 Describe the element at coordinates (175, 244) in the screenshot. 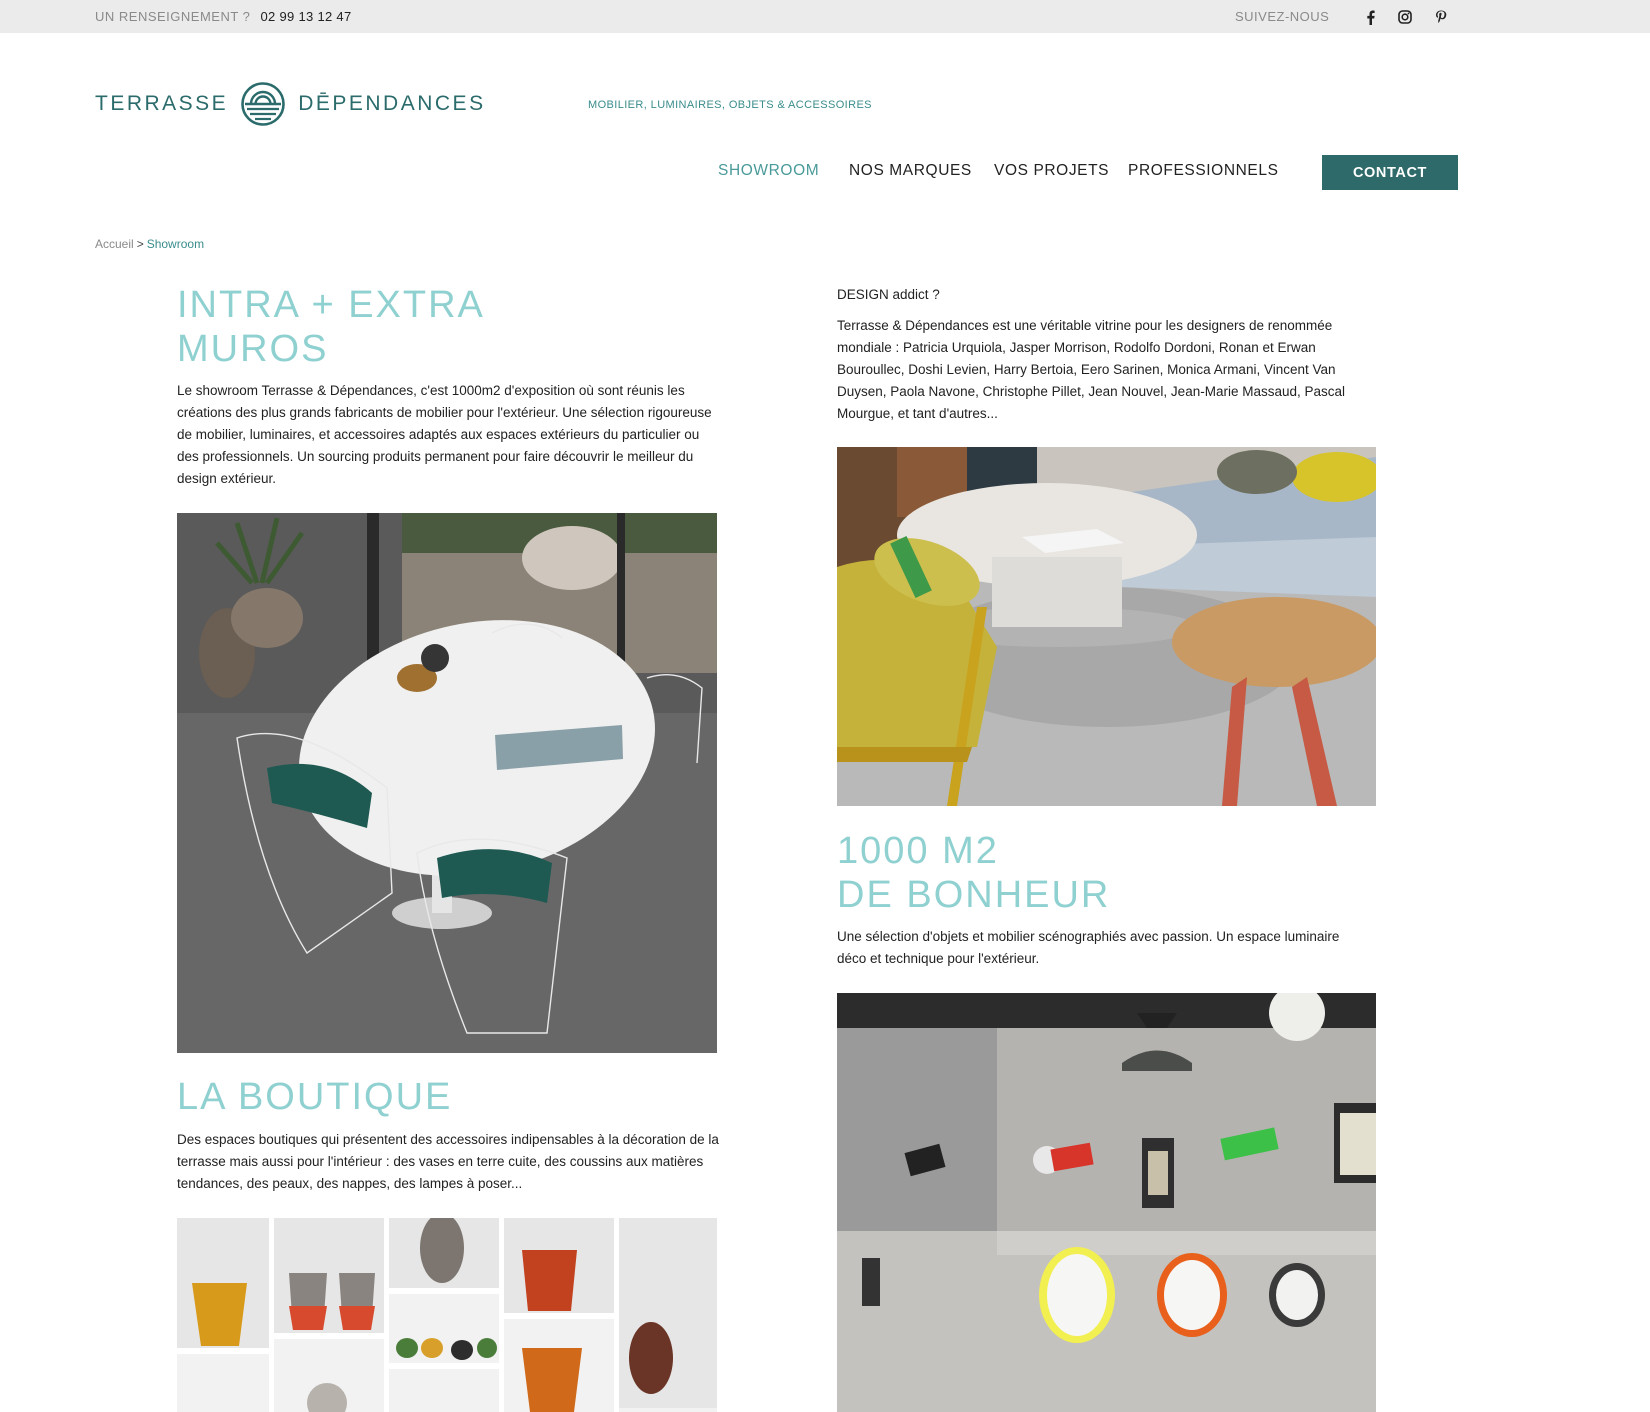

I see `breadcrumb-current: Showroom` at that location.